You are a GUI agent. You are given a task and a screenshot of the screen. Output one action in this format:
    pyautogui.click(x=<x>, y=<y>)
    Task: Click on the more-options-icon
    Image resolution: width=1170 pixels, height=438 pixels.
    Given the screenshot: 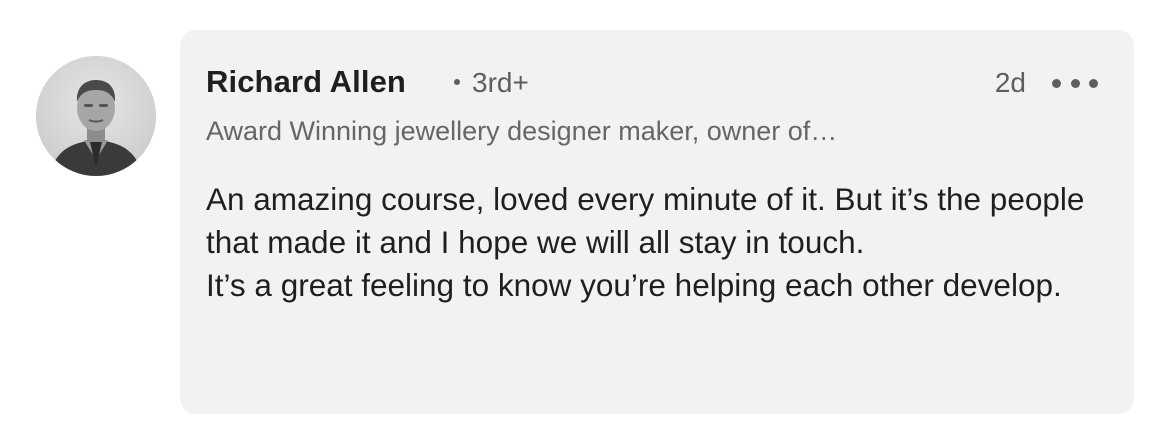 What is the action you would take?
    pyautogui.click(x=1075, y=83)
    